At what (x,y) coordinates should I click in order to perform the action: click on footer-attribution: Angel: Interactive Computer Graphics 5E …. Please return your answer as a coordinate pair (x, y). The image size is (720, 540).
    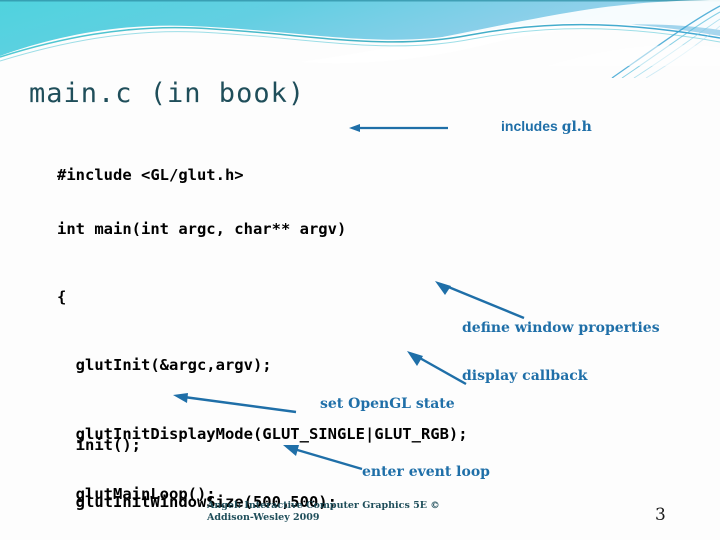
    Looking at the image, I should click on (357, 512).